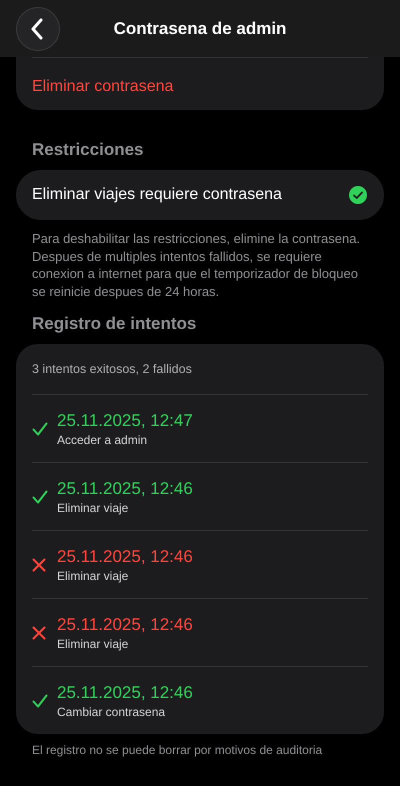  I want to click on restriction-row: Eliminar viajes requiere contrasena, so click(200, 195).